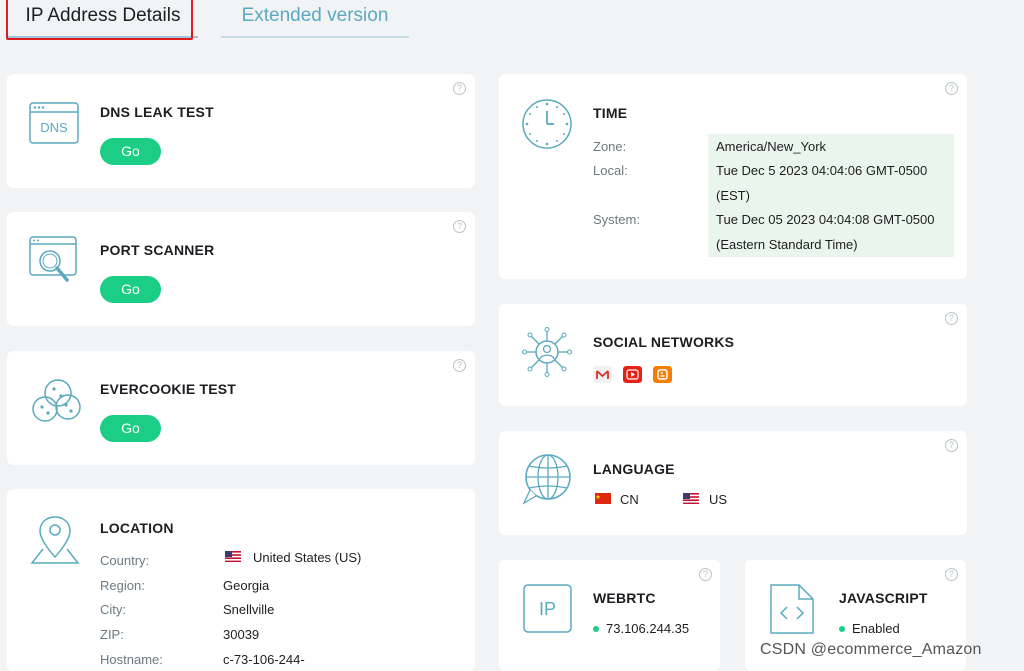 Image resolution: width=1024 pixels, height=671 pixels. I want to click on port-scanner-card: ? PORT SCANNER Go, so click(241, 269).